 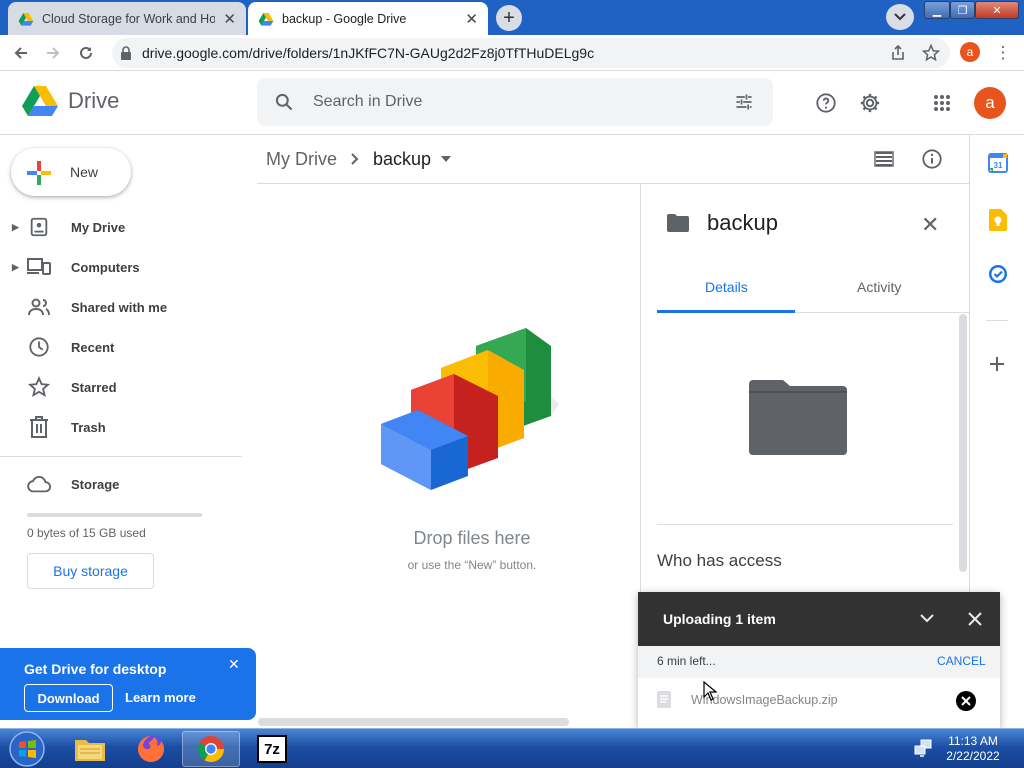 What do you see at coordinates (472, 538) in the screenshot?
I see `drop-files-title: Drop files here` at bounding box center [472, 538].